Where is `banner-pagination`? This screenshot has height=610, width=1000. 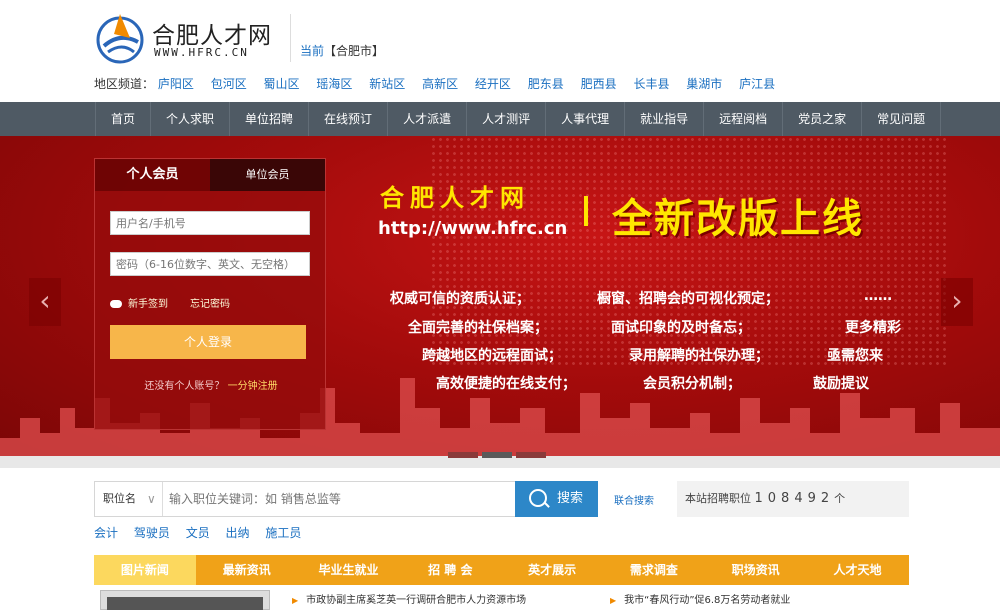 banner-pagination is located at coordinates (497, 455).